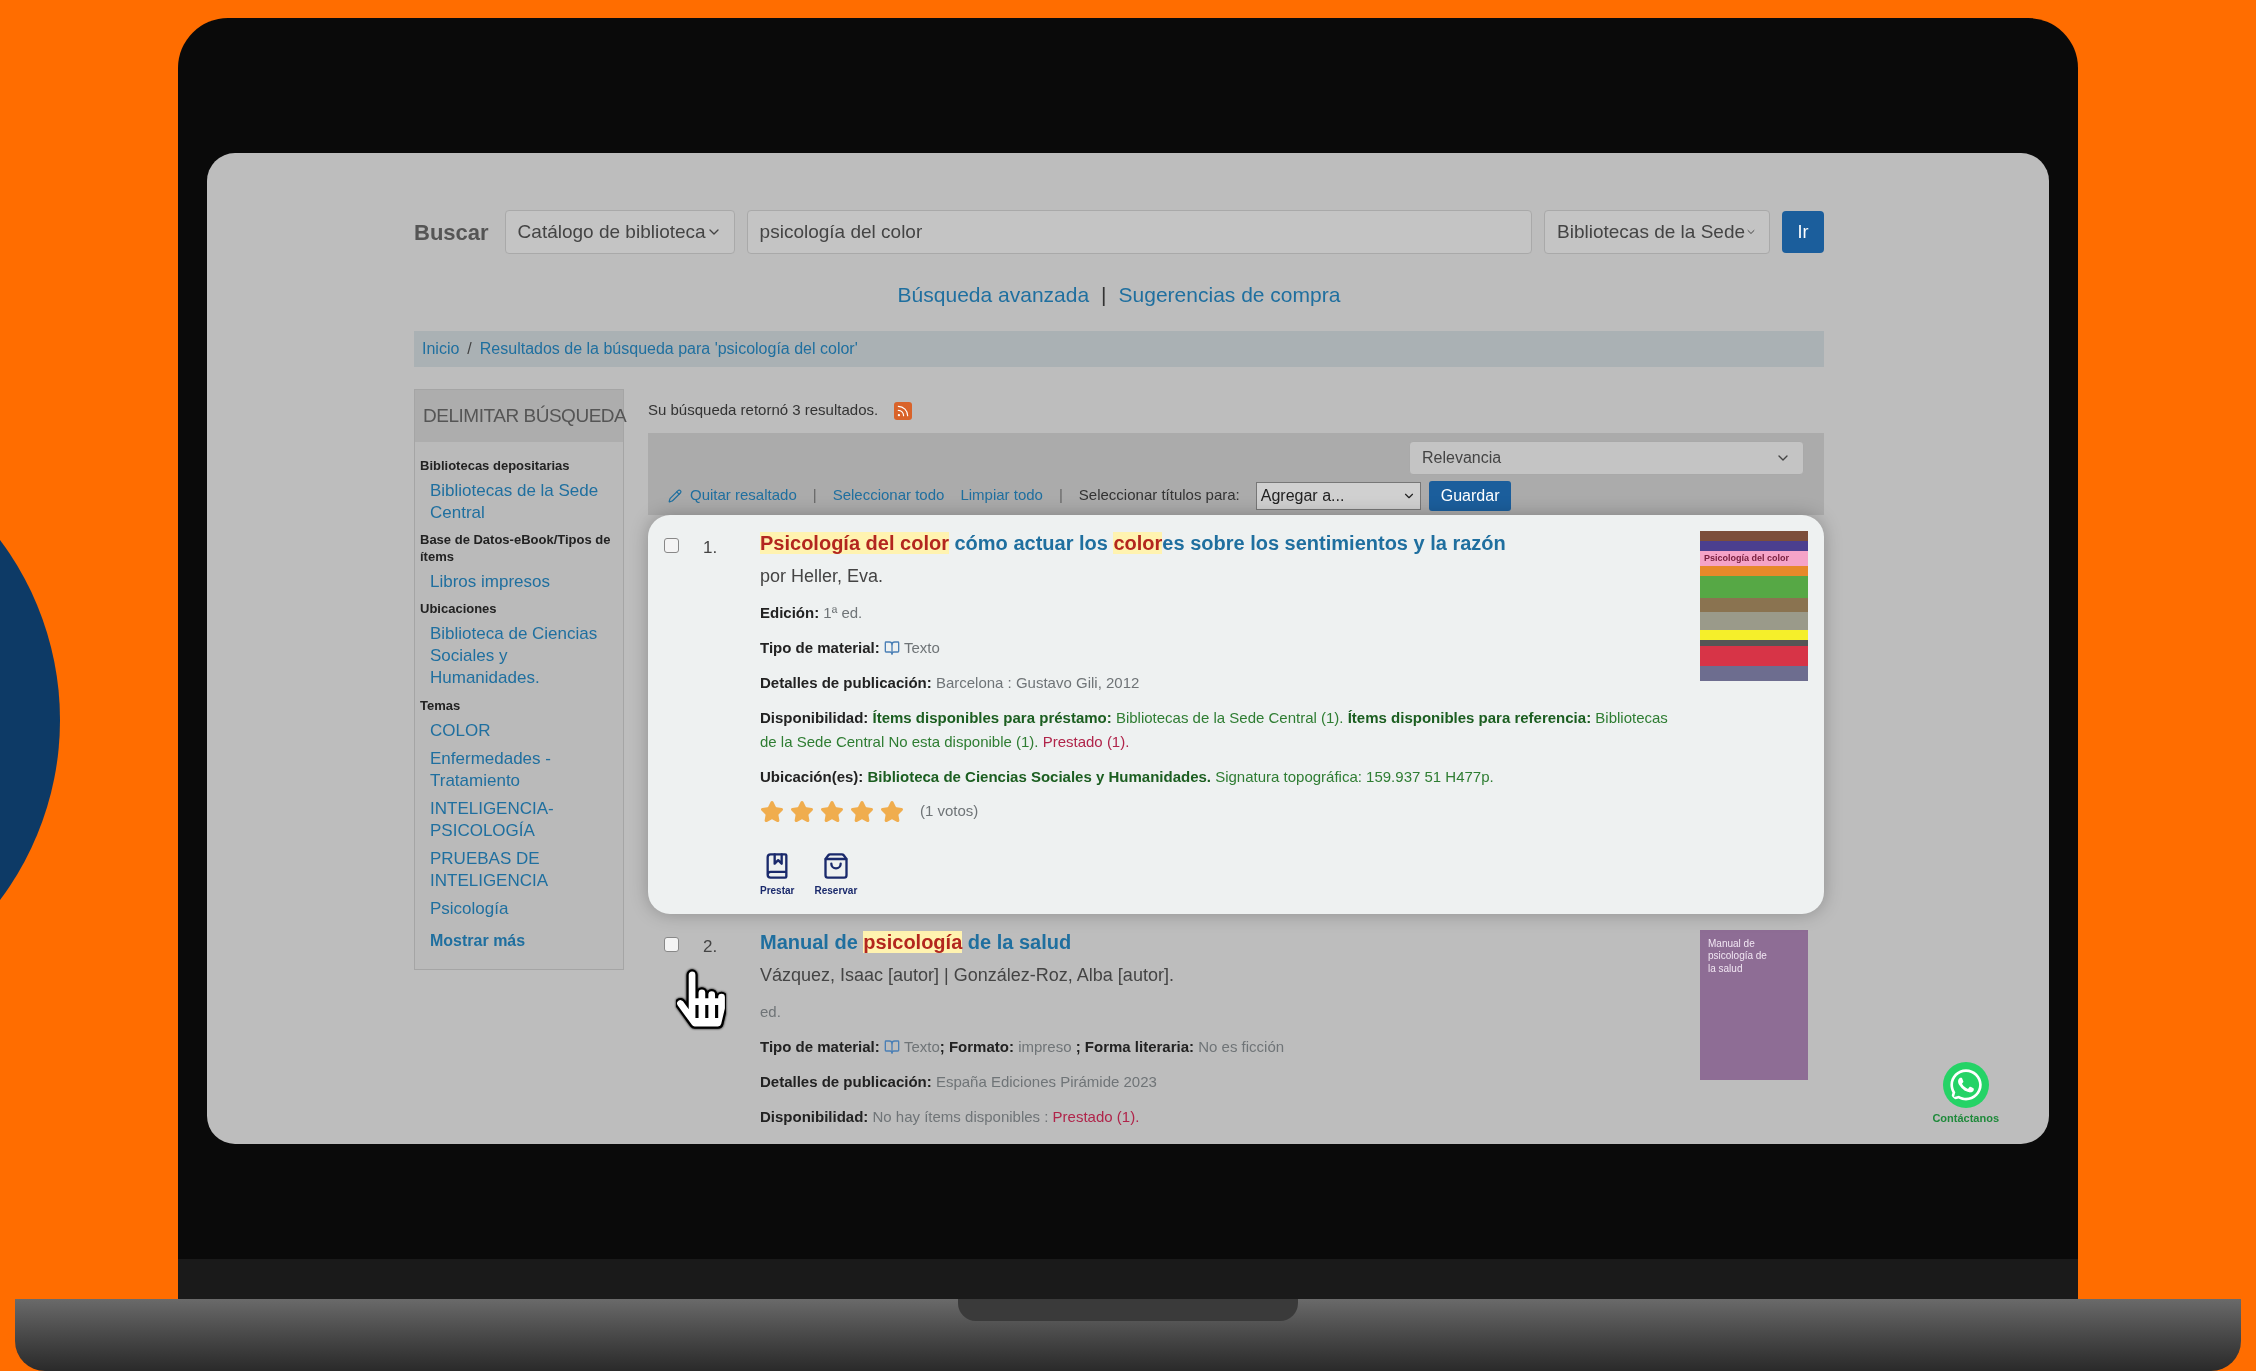 The height and width of the screenshot is (1371, 2256). Describe the element at coordinates (701, 999) in the screenshot. I see `hand-cursor-icon` at that location.